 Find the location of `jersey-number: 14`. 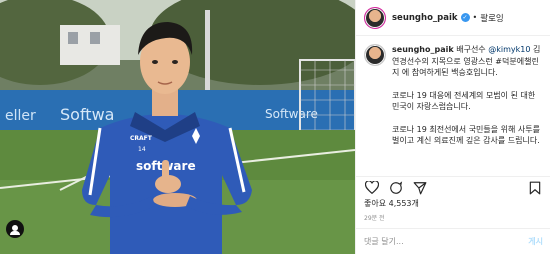

jersey-number: 14 is located at coordinates (142, 149).